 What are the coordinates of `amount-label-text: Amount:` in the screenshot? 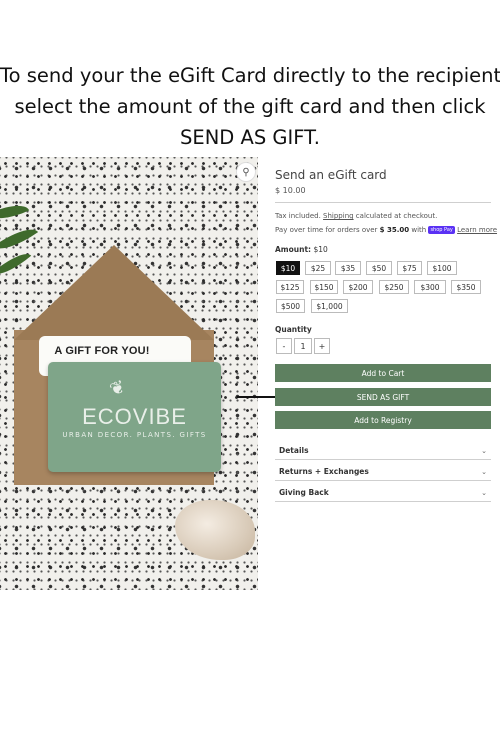 It's located at (293, 249).